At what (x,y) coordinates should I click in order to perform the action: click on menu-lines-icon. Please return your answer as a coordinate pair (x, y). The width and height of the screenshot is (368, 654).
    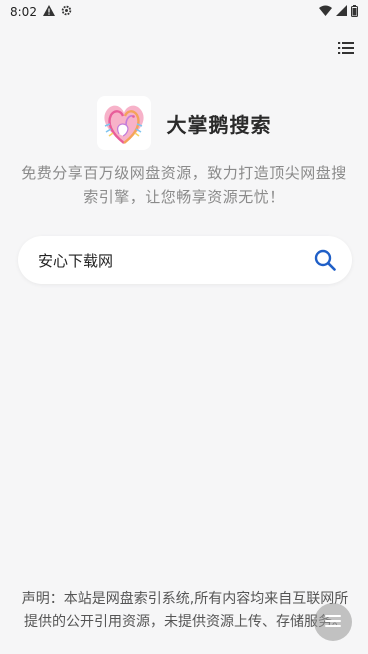
    Looking at the image, I should click on (333, 622).